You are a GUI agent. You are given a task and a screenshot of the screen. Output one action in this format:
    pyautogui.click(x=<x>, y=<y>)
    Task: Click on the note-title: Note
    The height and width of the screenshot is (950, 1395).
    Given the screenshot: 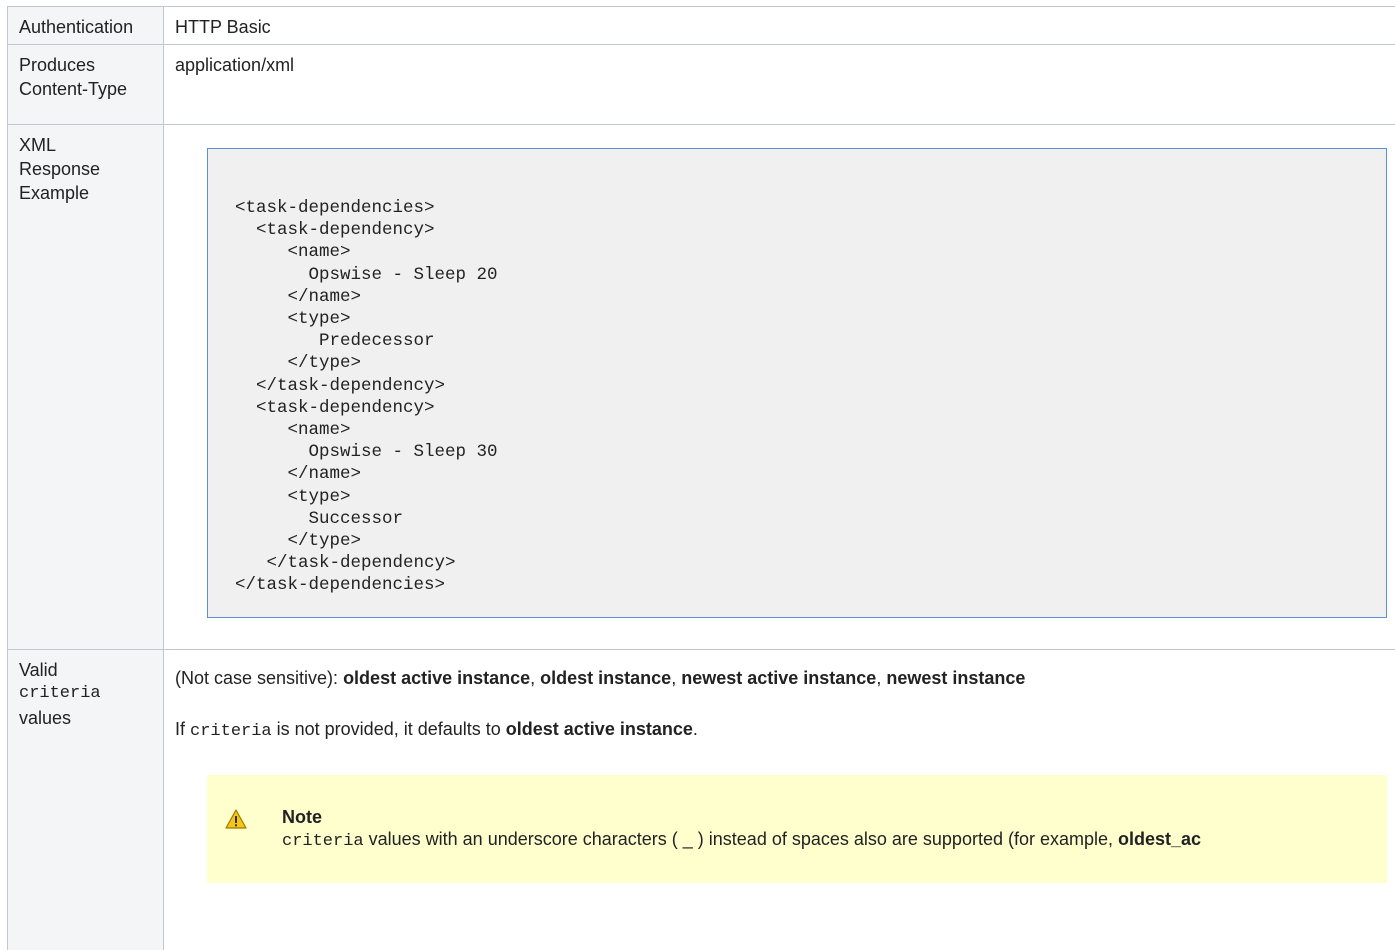 What is the action you would take?
    pyautogui.click(x=302, y=817)
    